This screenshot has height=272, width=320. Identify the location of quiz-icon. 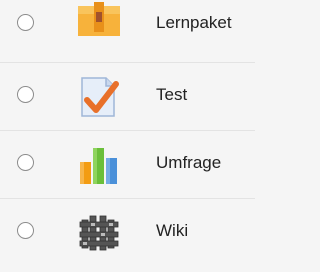
(99, 97).